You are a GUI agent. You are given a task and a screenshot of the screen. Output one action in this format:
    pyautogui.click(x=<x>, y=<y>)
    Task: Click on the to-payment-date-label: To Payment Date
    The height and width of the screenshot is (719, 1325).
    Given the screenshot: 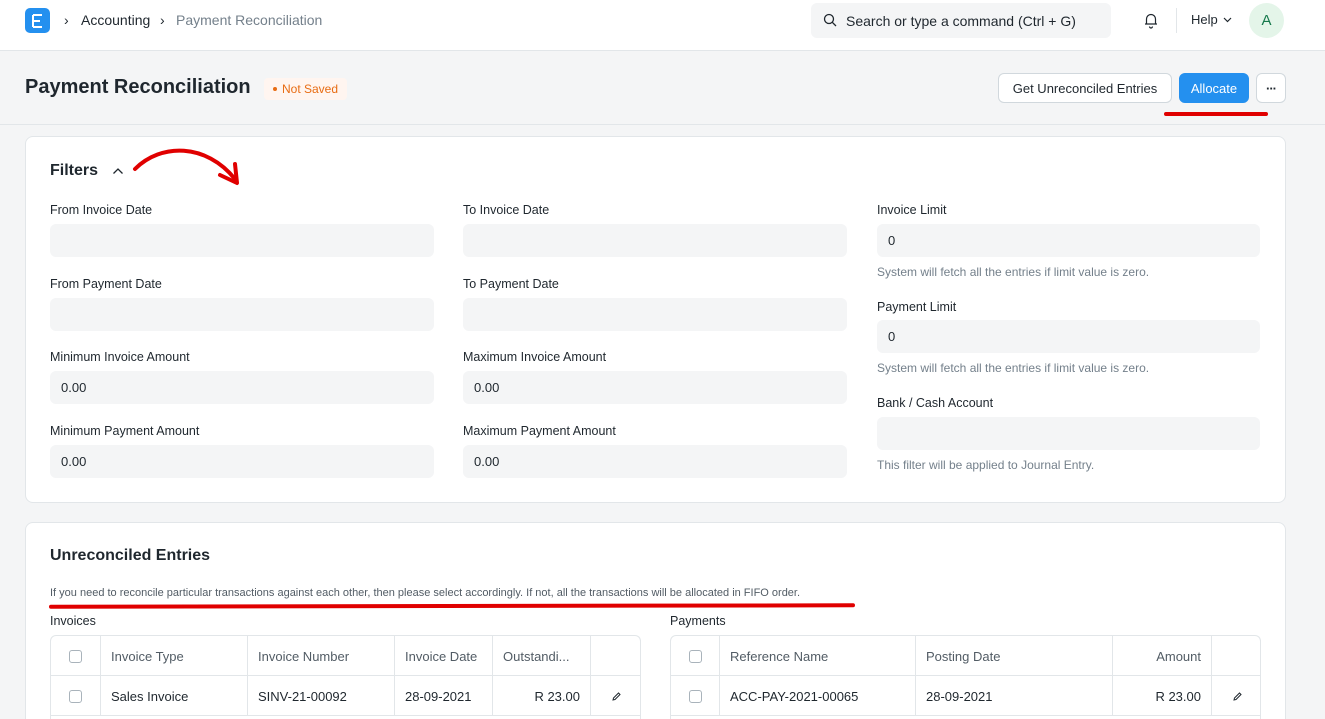 What is the action you would take?
    pyautogui.click(x=511, y=284)
    